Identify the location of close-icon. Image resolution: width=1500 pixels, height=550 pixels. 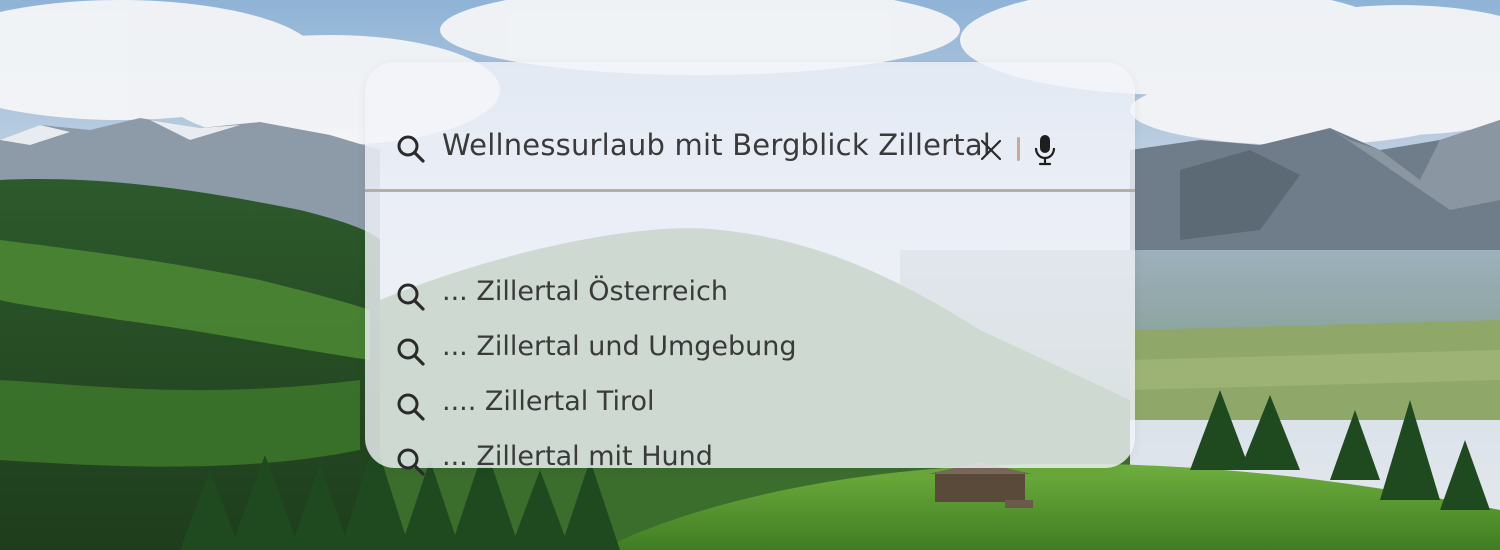
(991, 150).